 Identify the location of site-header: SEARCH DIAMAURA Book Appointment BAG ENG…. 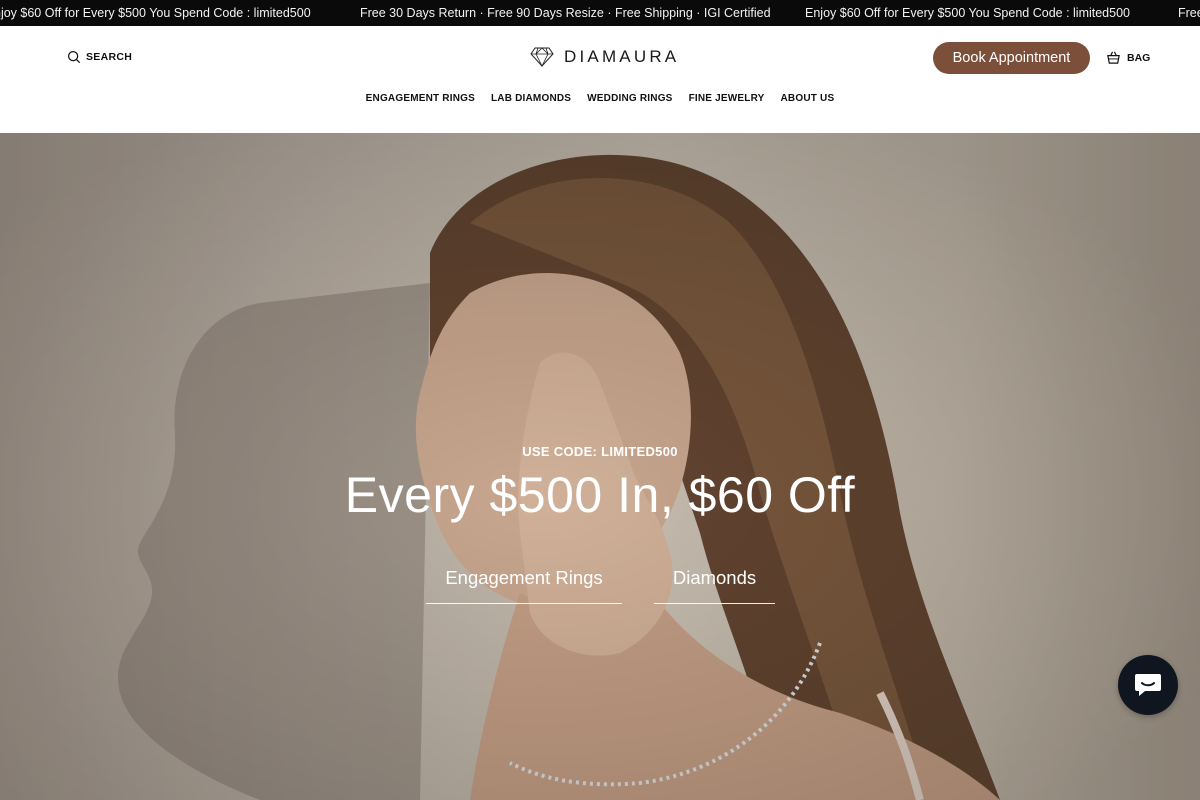
(600, 79).